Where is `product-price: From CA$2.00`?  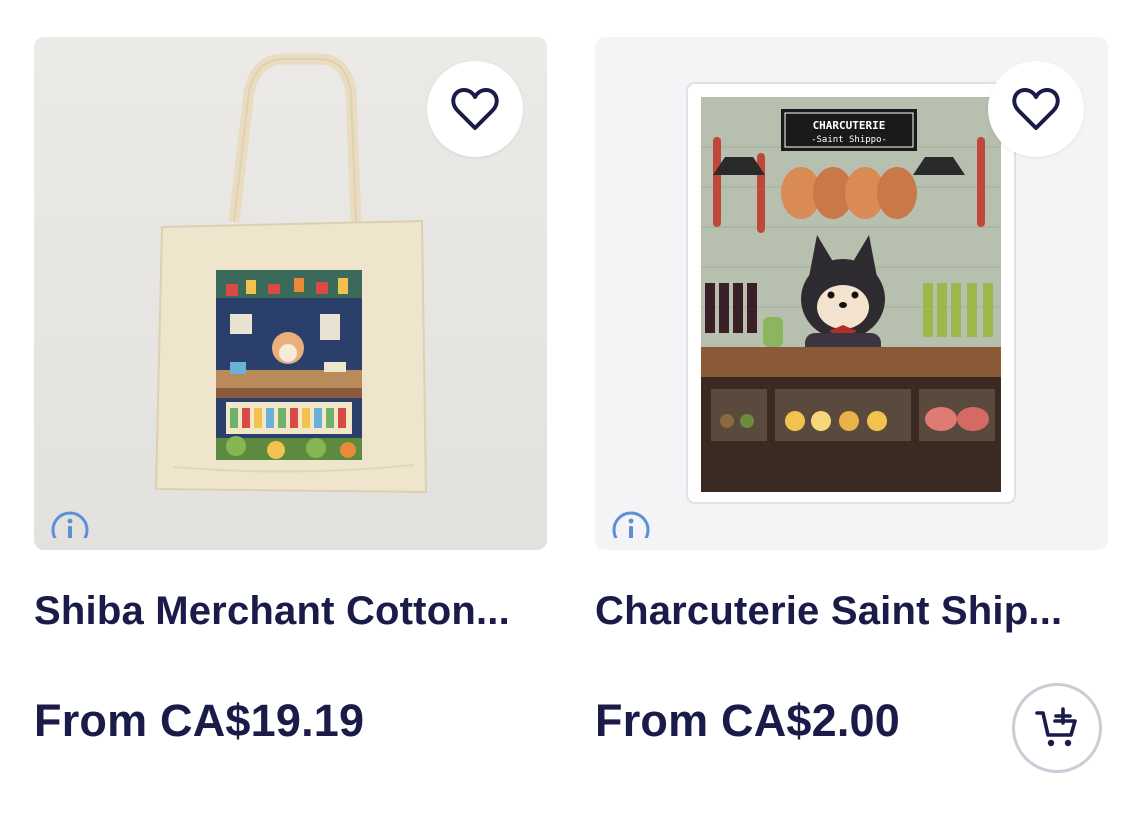 product-price: From CA$2.00 is located at coordinates (748, 720).